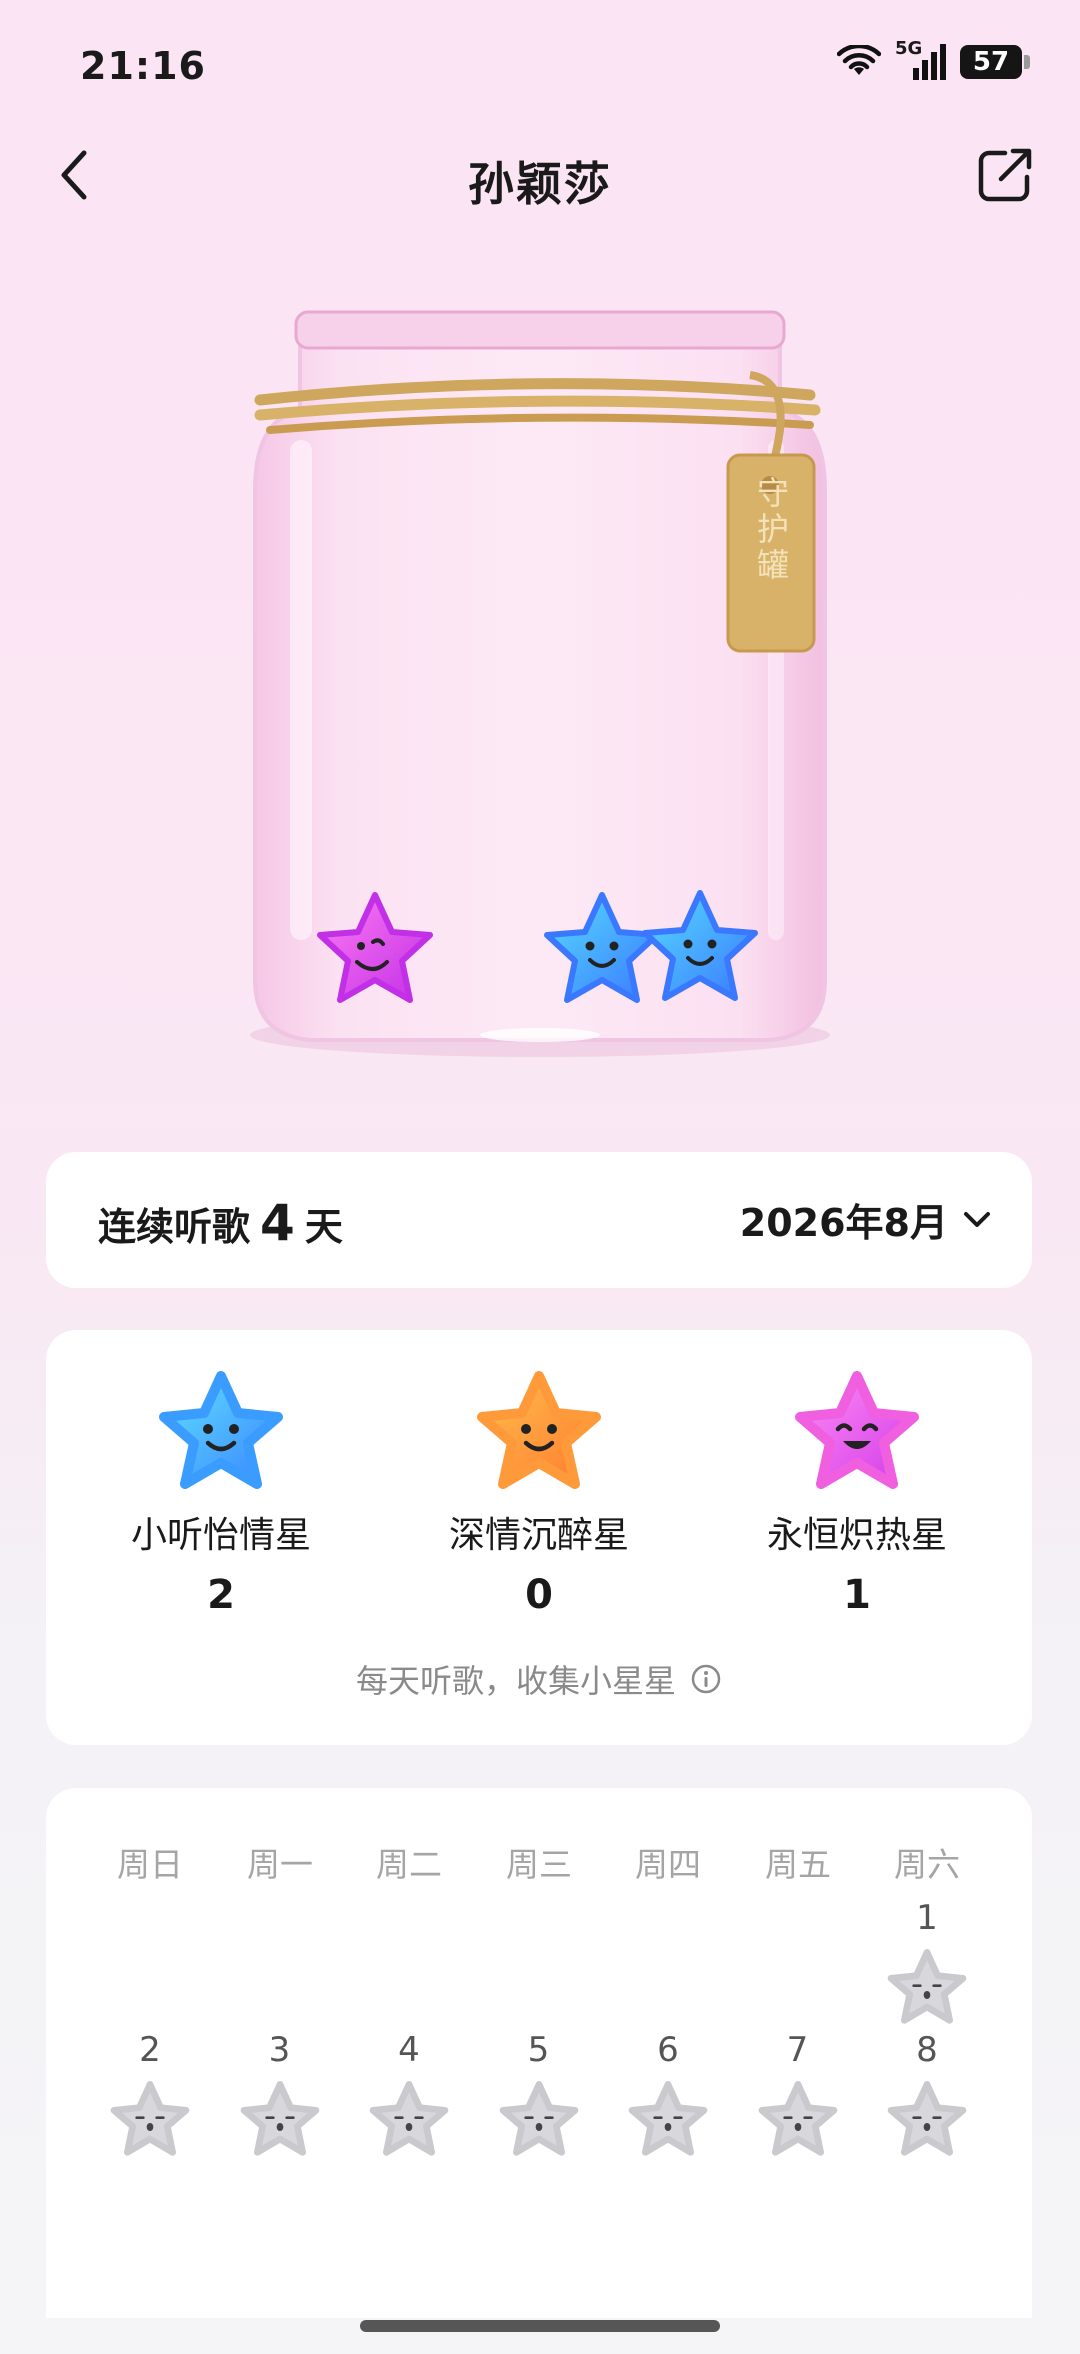 This screenshot has height=2354, width=1080. I want to click on status-icons: 5G 57, so click(933, 59).